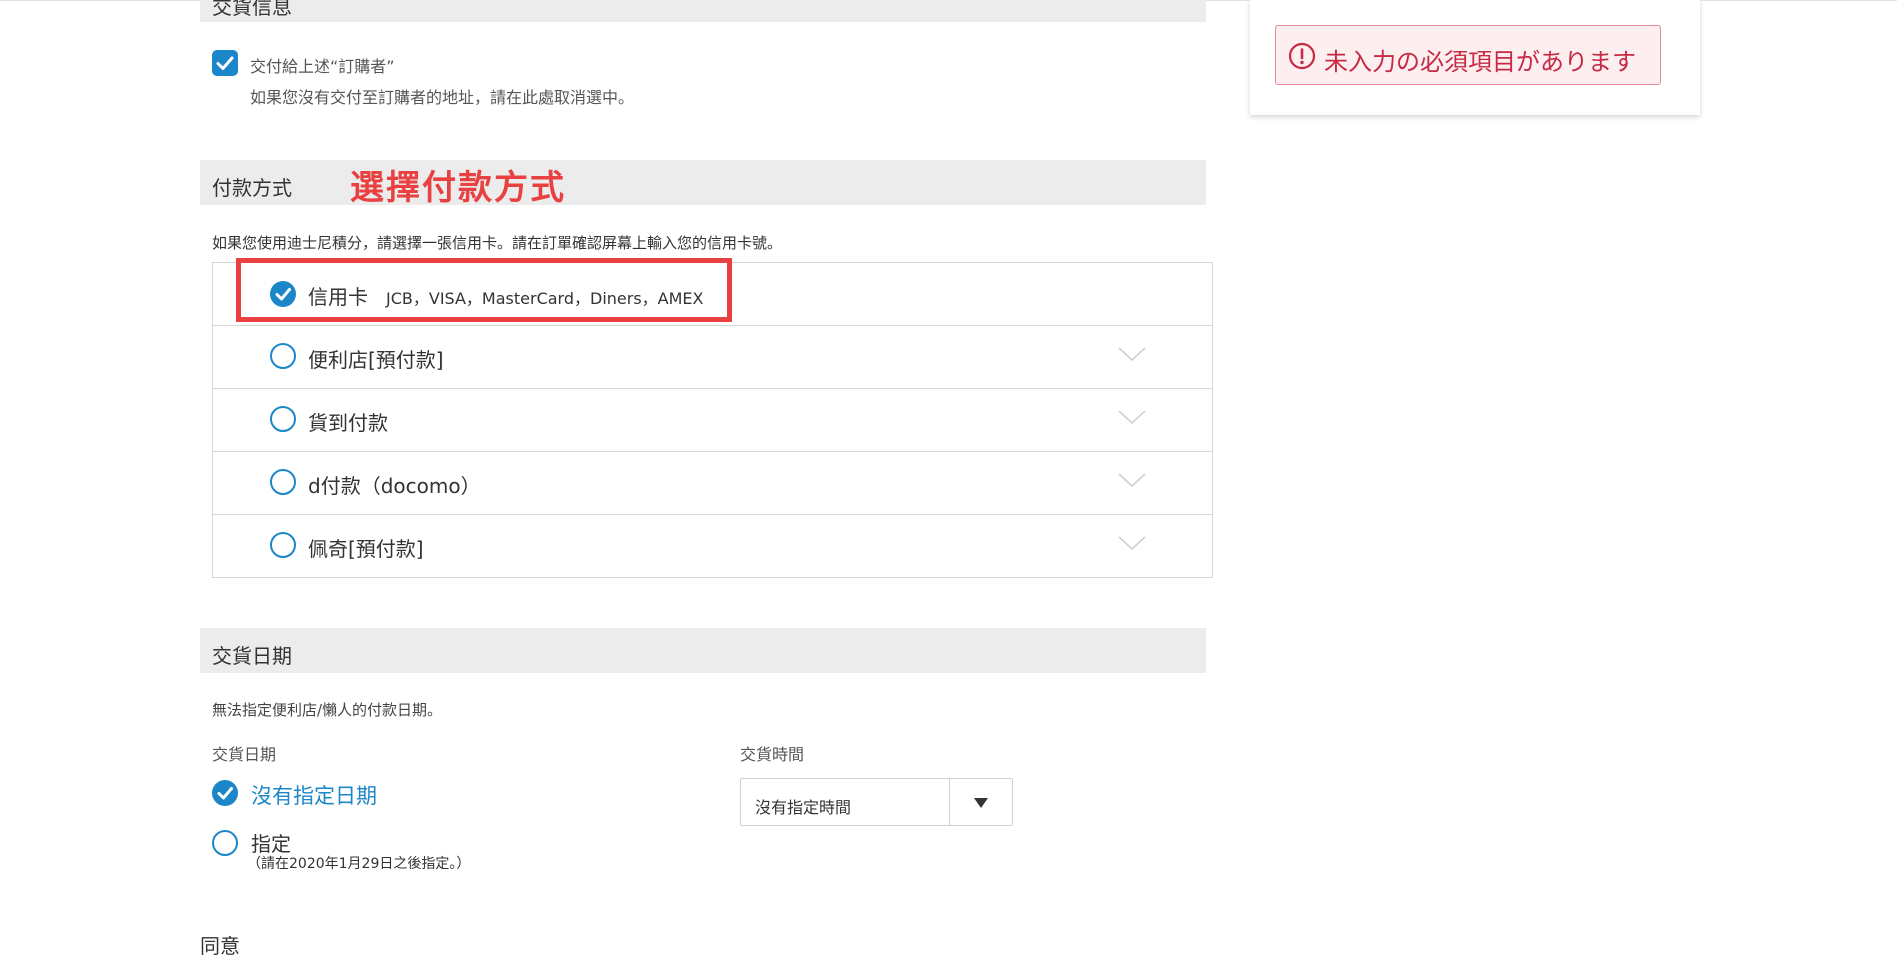 This screenshot has width=1897, height=959. I want to click on no-date-radio, so click(225, 793).